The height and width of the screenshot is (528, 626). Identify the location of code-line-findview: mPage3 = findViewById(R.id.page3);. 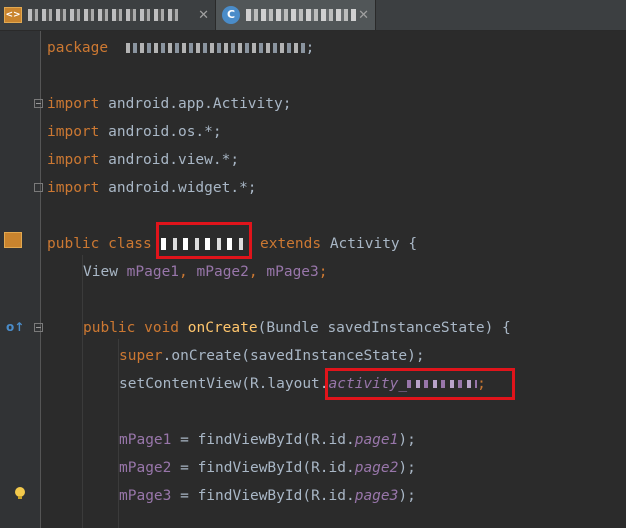
(267, 496).